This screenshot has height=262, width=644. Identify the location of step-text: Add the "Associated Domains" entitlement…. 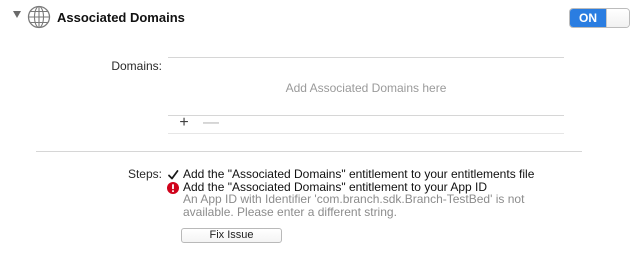
(359, 174).